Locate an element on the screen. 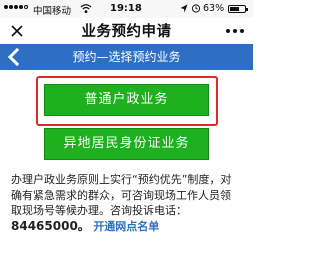  close-icon is located at coordinates (17, 31).